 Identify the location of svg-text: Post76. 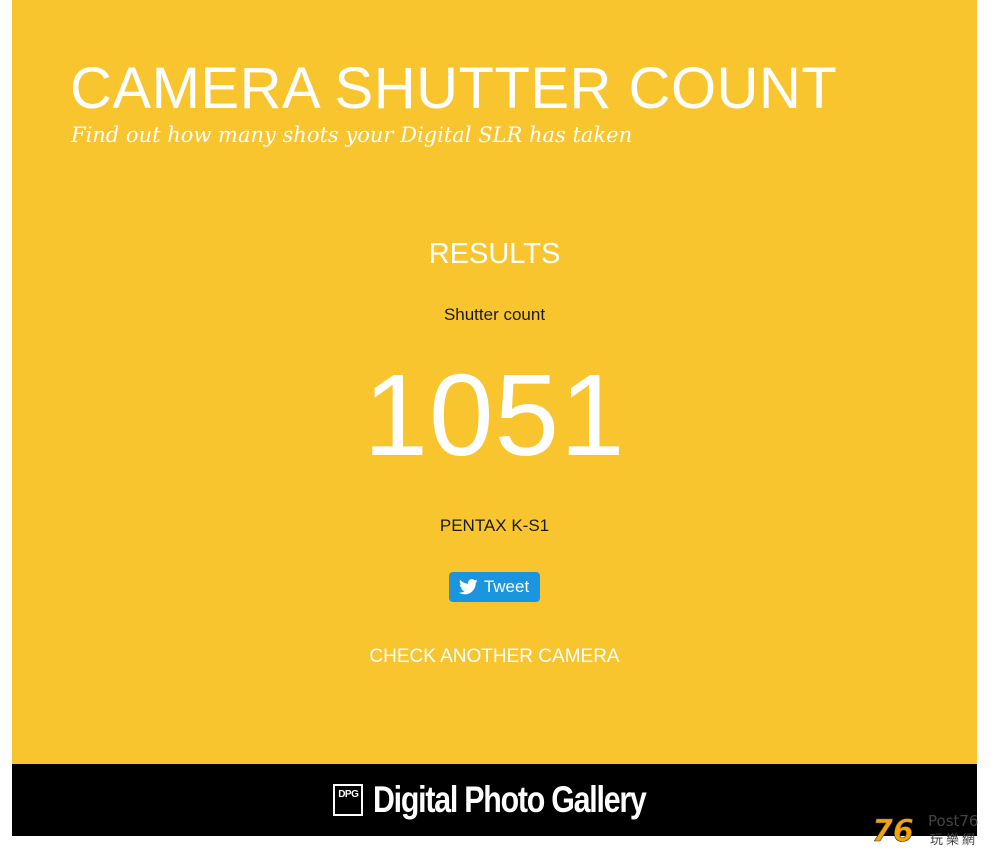
(953, 821).